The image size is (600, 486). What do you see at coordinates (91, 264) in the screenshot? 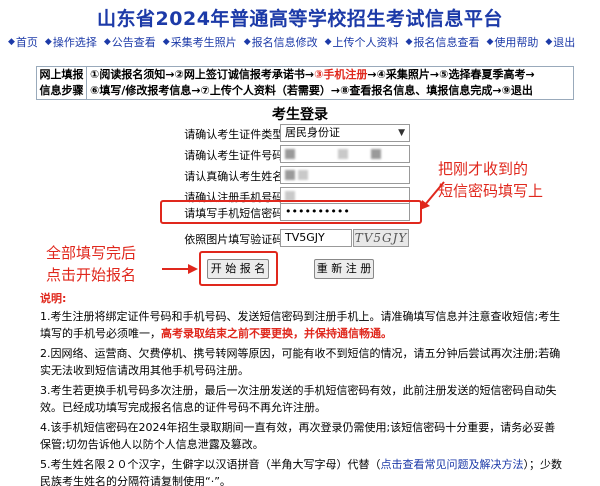
I see `annotation-register: 全部填写完后 点击开始报名` at bounding box center [91, 264].